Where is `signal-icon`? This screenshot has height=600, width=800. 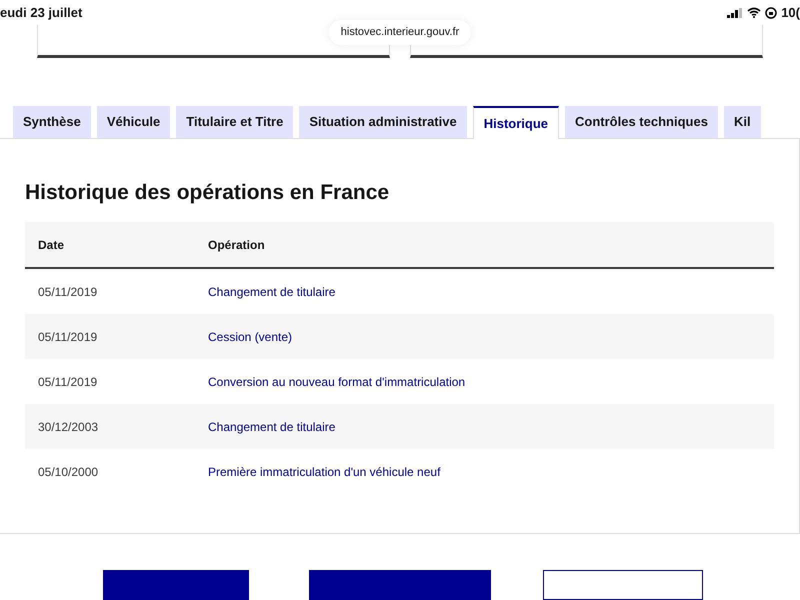 signal-icon is located at coordinates (735, 13).